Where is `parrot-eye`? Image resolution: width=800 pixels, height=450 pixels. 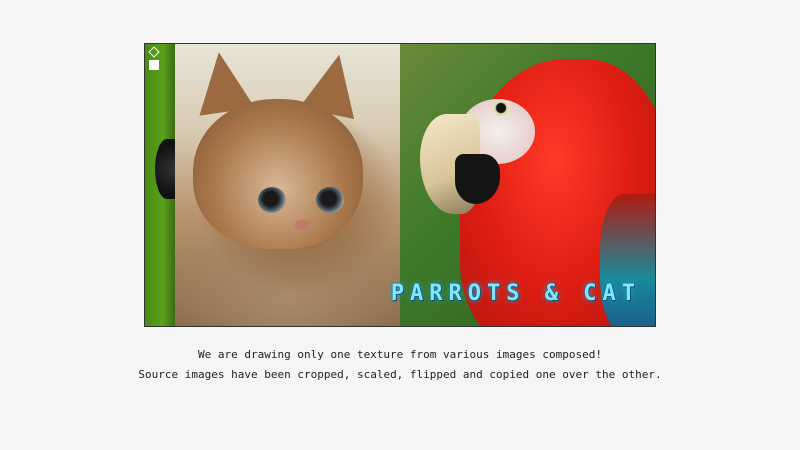 parrot-eye is located at coordinates (501, 108).